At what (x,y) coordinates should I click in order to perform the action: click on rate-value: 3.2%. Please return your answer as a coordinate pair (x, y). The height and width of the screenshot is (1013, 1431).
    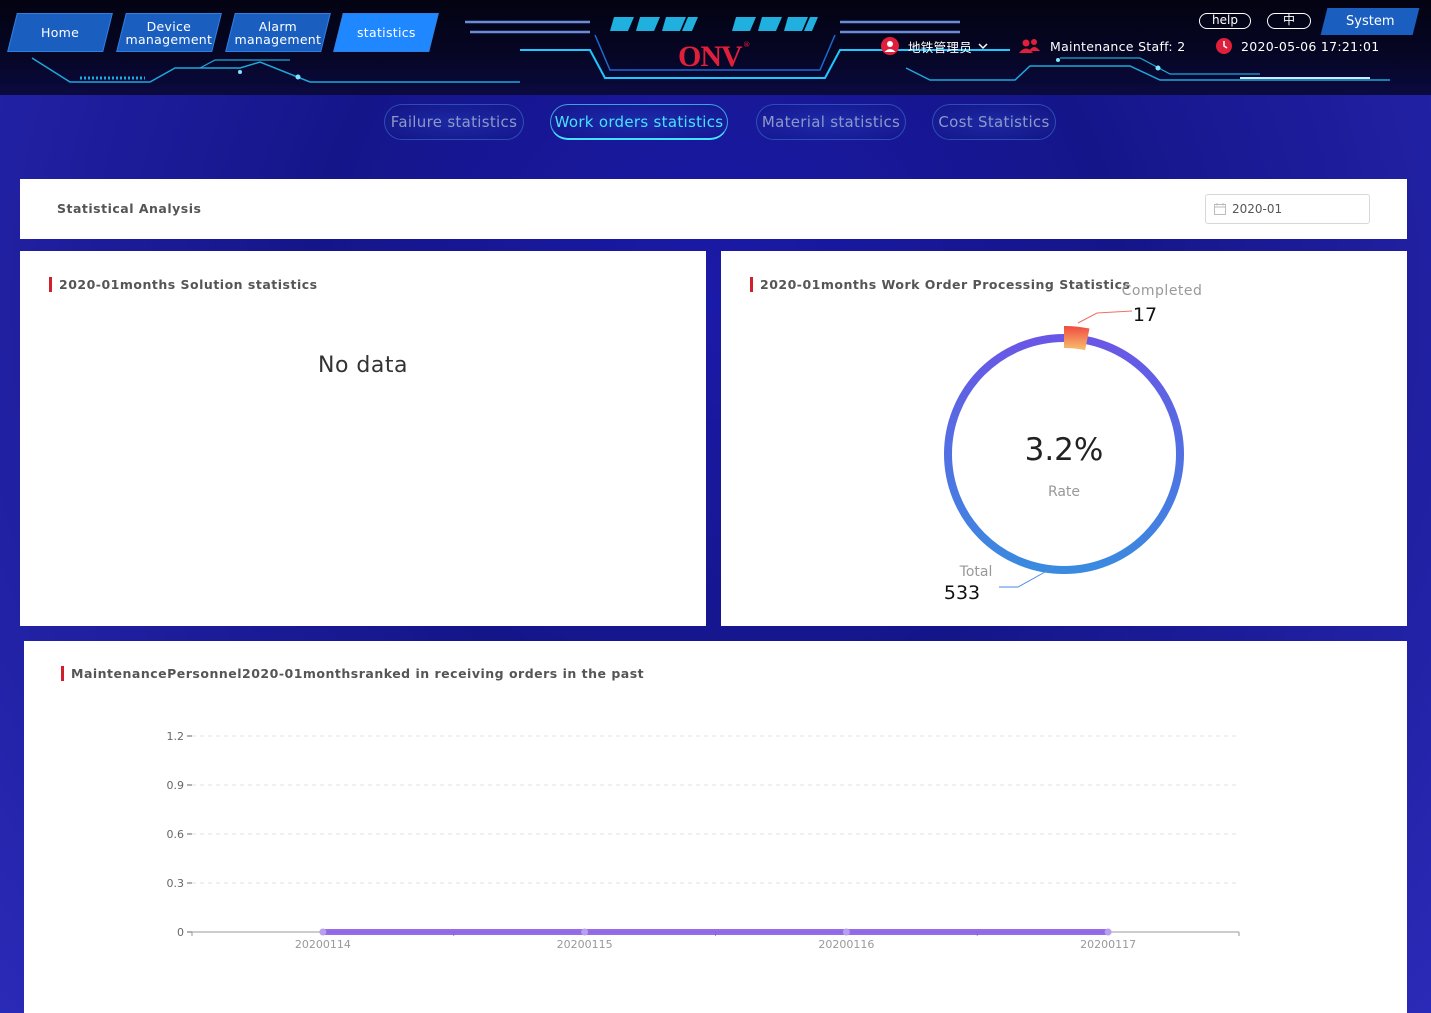
    Looking at the image, I should click on (1064, 450).